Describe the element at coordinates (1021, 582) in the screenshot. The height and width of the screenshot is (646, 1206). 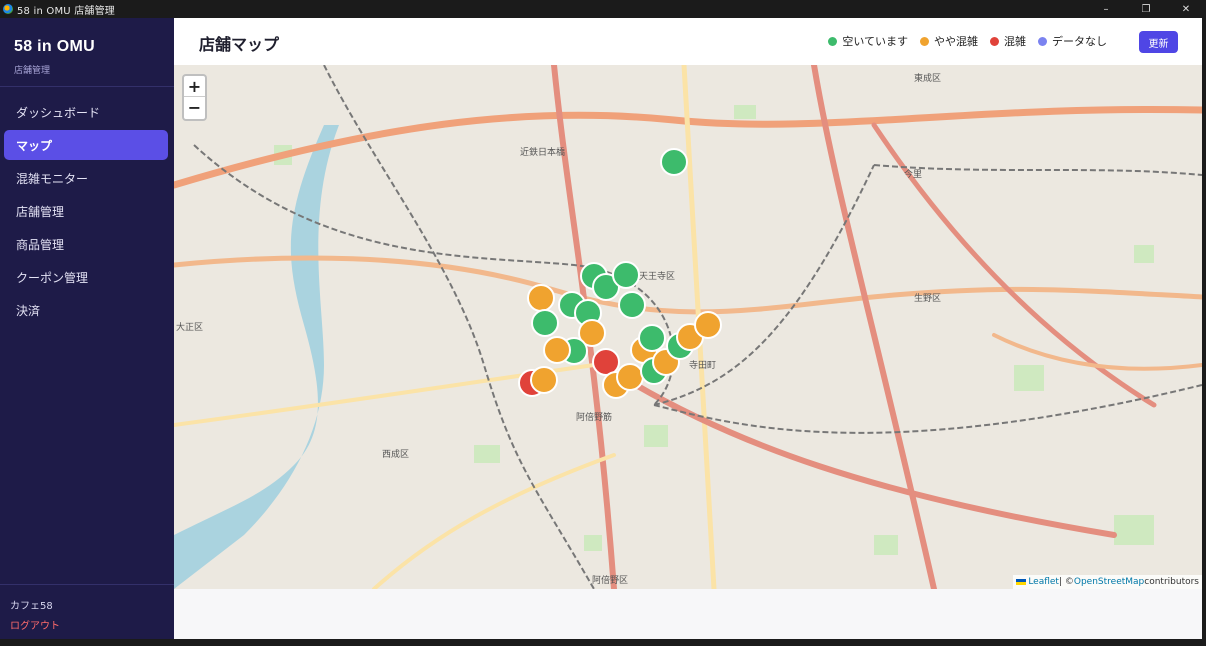
I see `ukraine-flag-icon` at that location.